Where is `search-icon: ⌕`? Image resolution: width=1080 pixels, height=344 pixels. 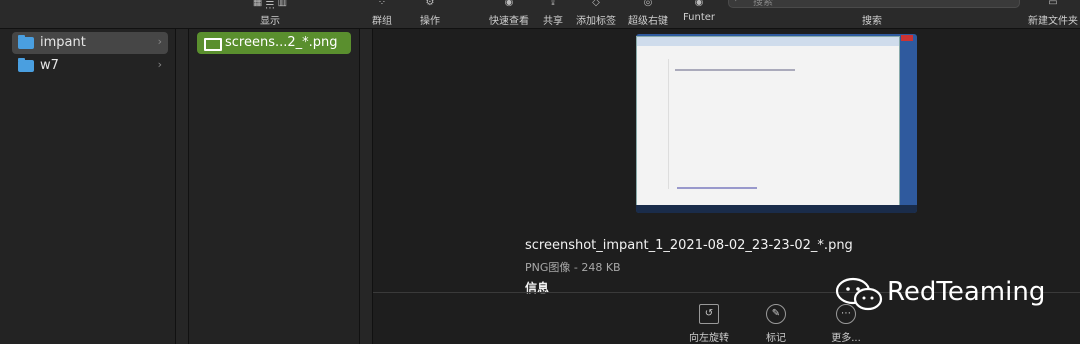 search-icon: ⌕ is located at coordinates (738, 2).